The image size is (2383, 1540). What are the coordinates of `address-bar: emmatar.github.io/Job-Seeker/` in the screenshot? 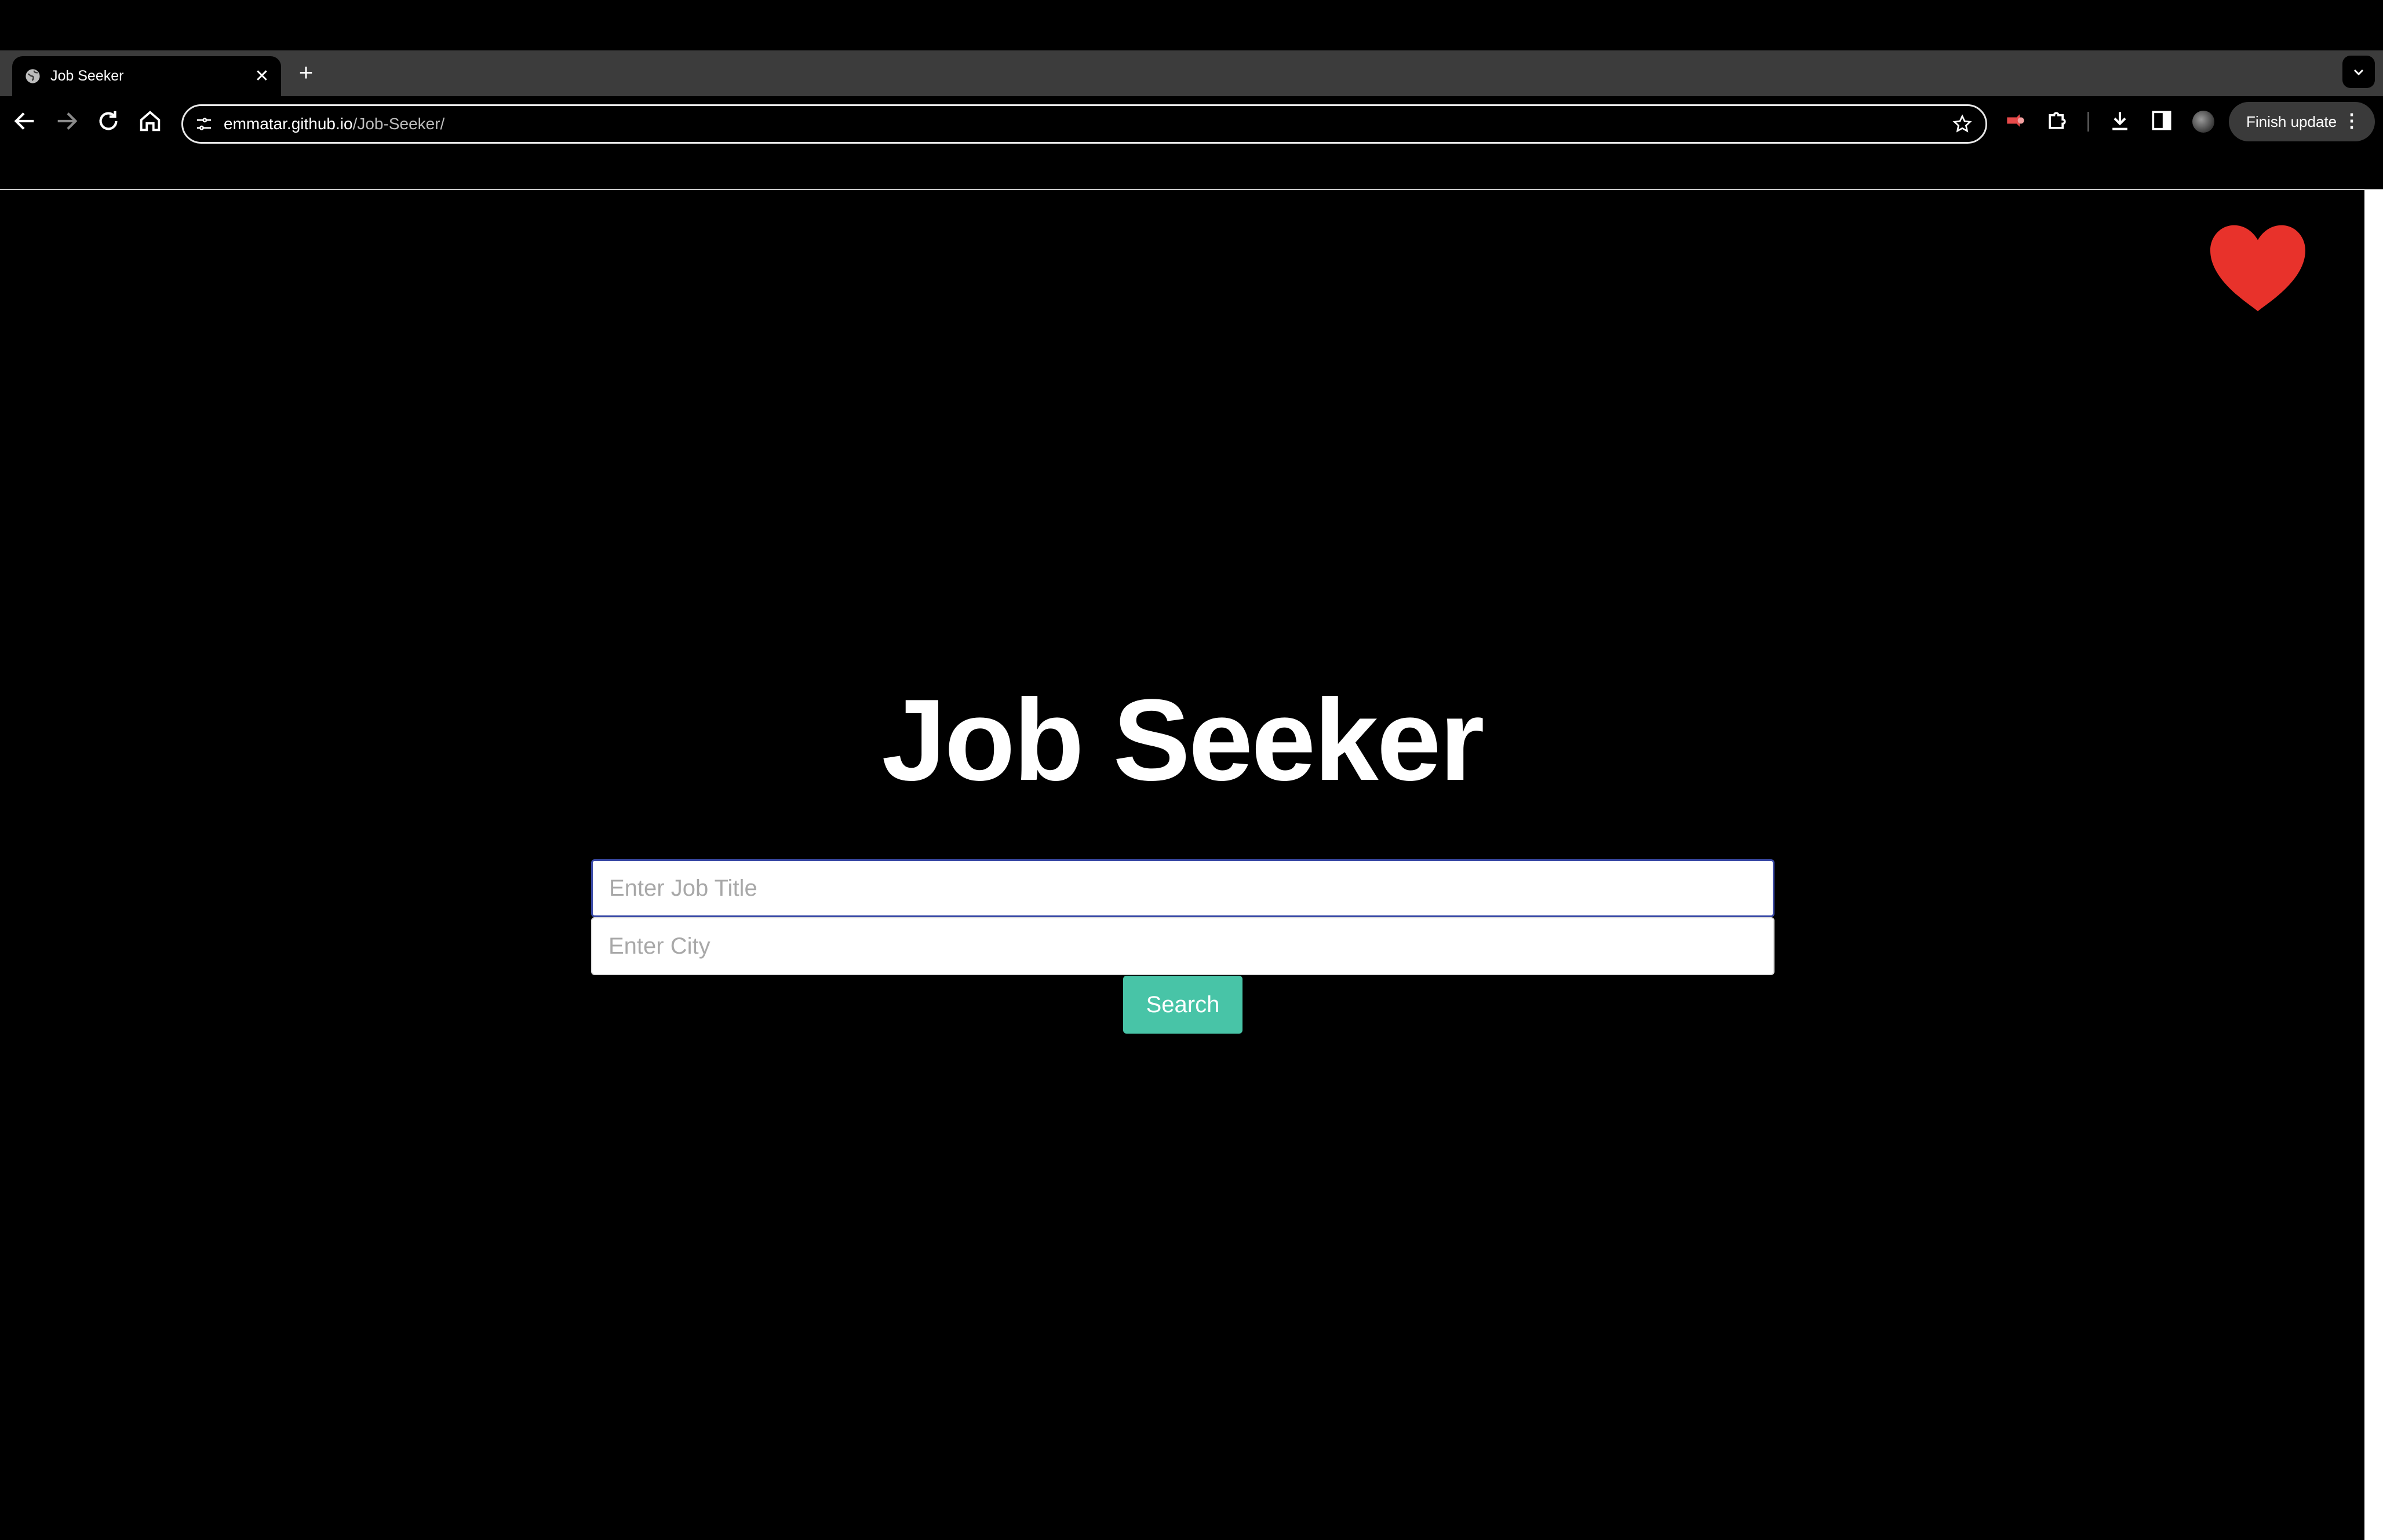 It's located at (1084, 124).